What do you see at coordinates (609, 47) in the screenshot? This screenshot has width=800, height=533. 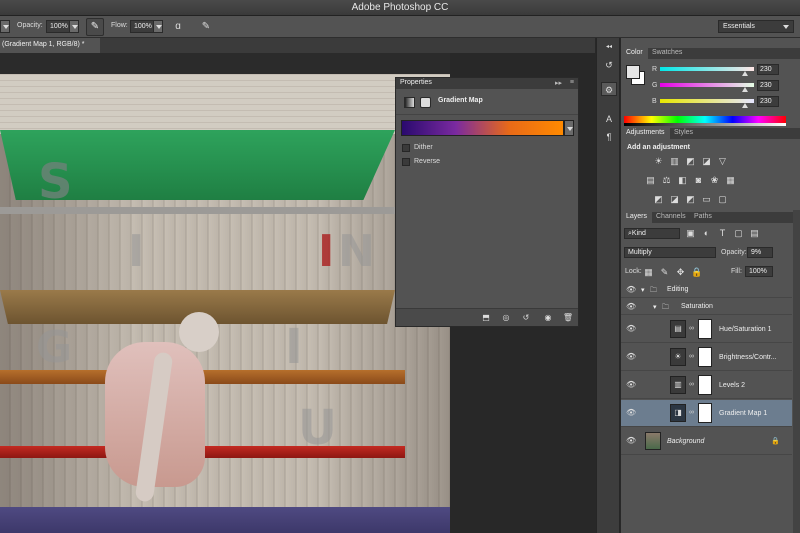 I see `dock-collapse-icon: ◂◂` at bounding box center [609, 47].